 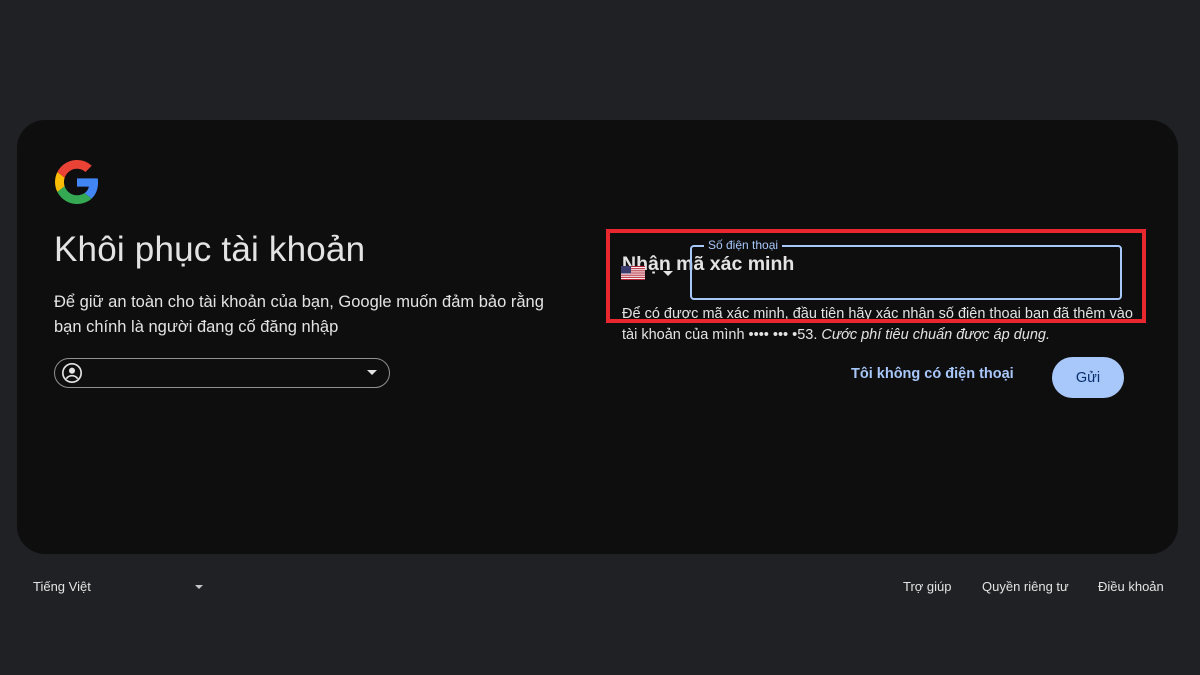 I want to click on phone-number-field: Số điện thoại, so click(x=906, y=268).